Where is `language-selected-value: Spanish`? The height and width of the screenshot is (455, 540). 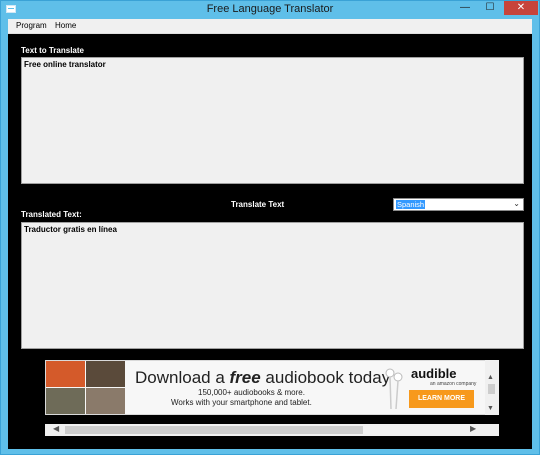 language-selected-value: Spanish is located at coordinates (411, 204).